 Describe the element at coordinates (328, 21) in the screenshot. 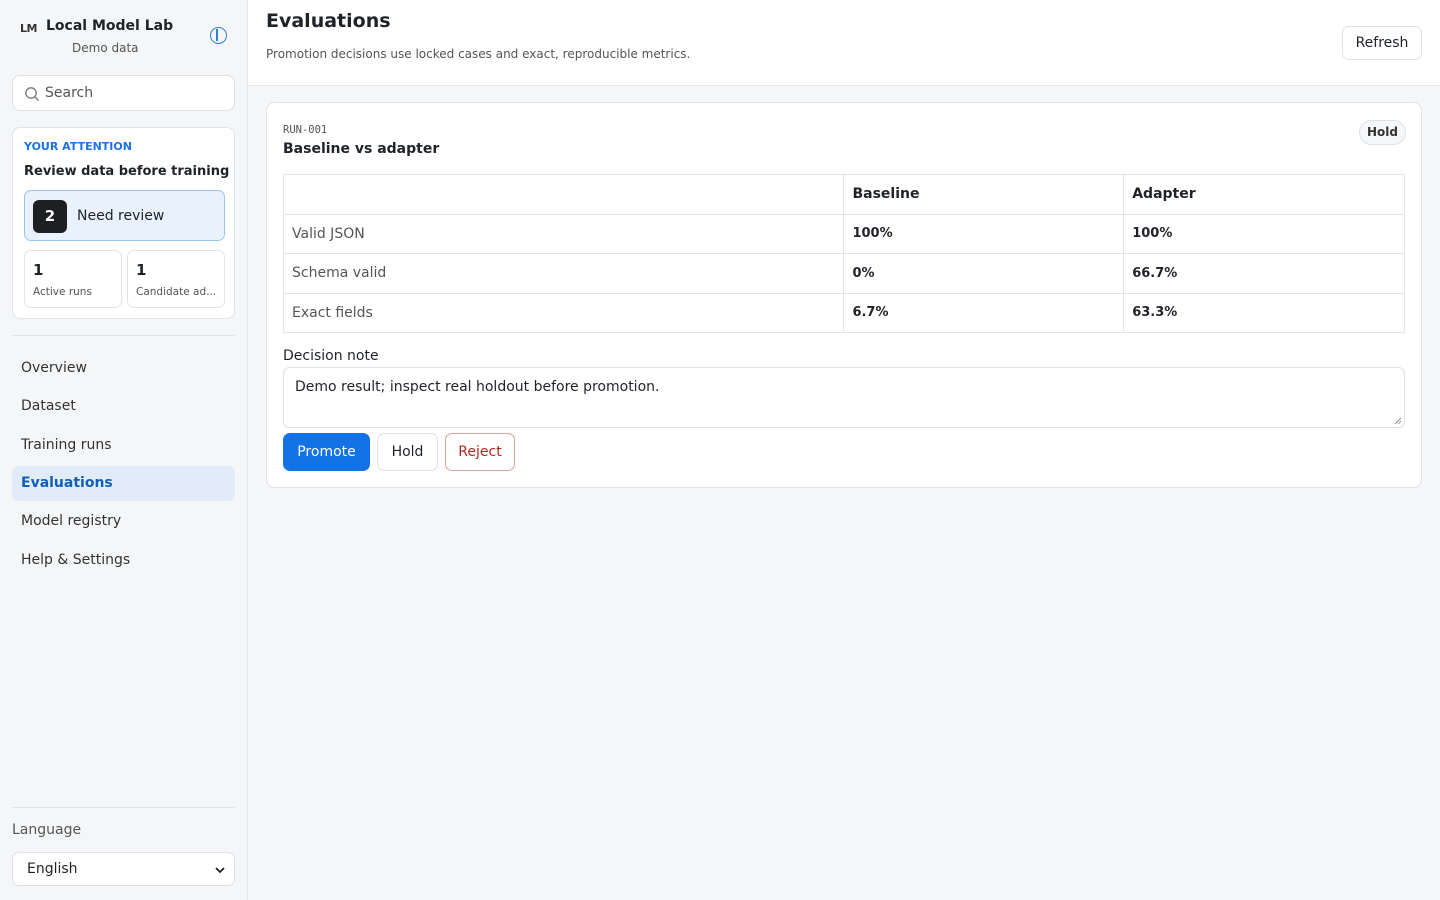

I see `page-title: Evaluations` at that location.